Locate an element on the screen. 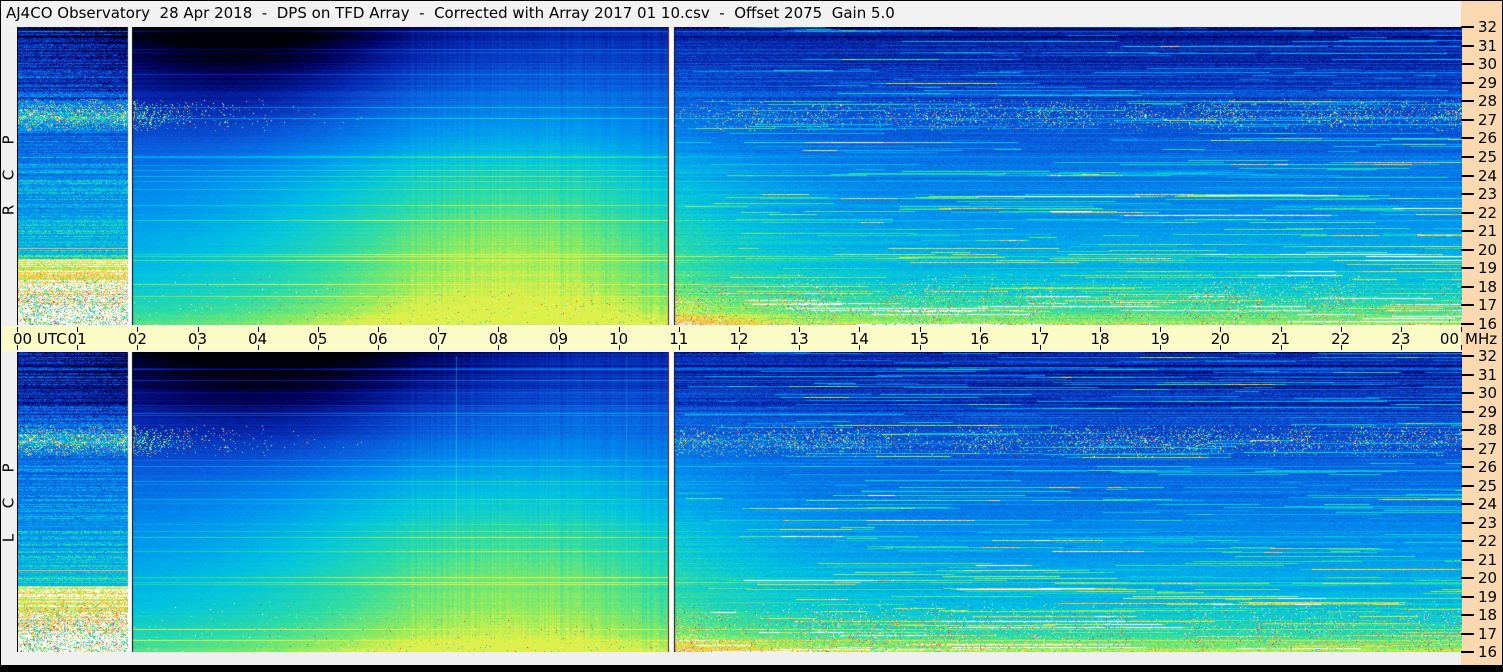  time-tick-label: 16 is located at coordinates (980, 339).